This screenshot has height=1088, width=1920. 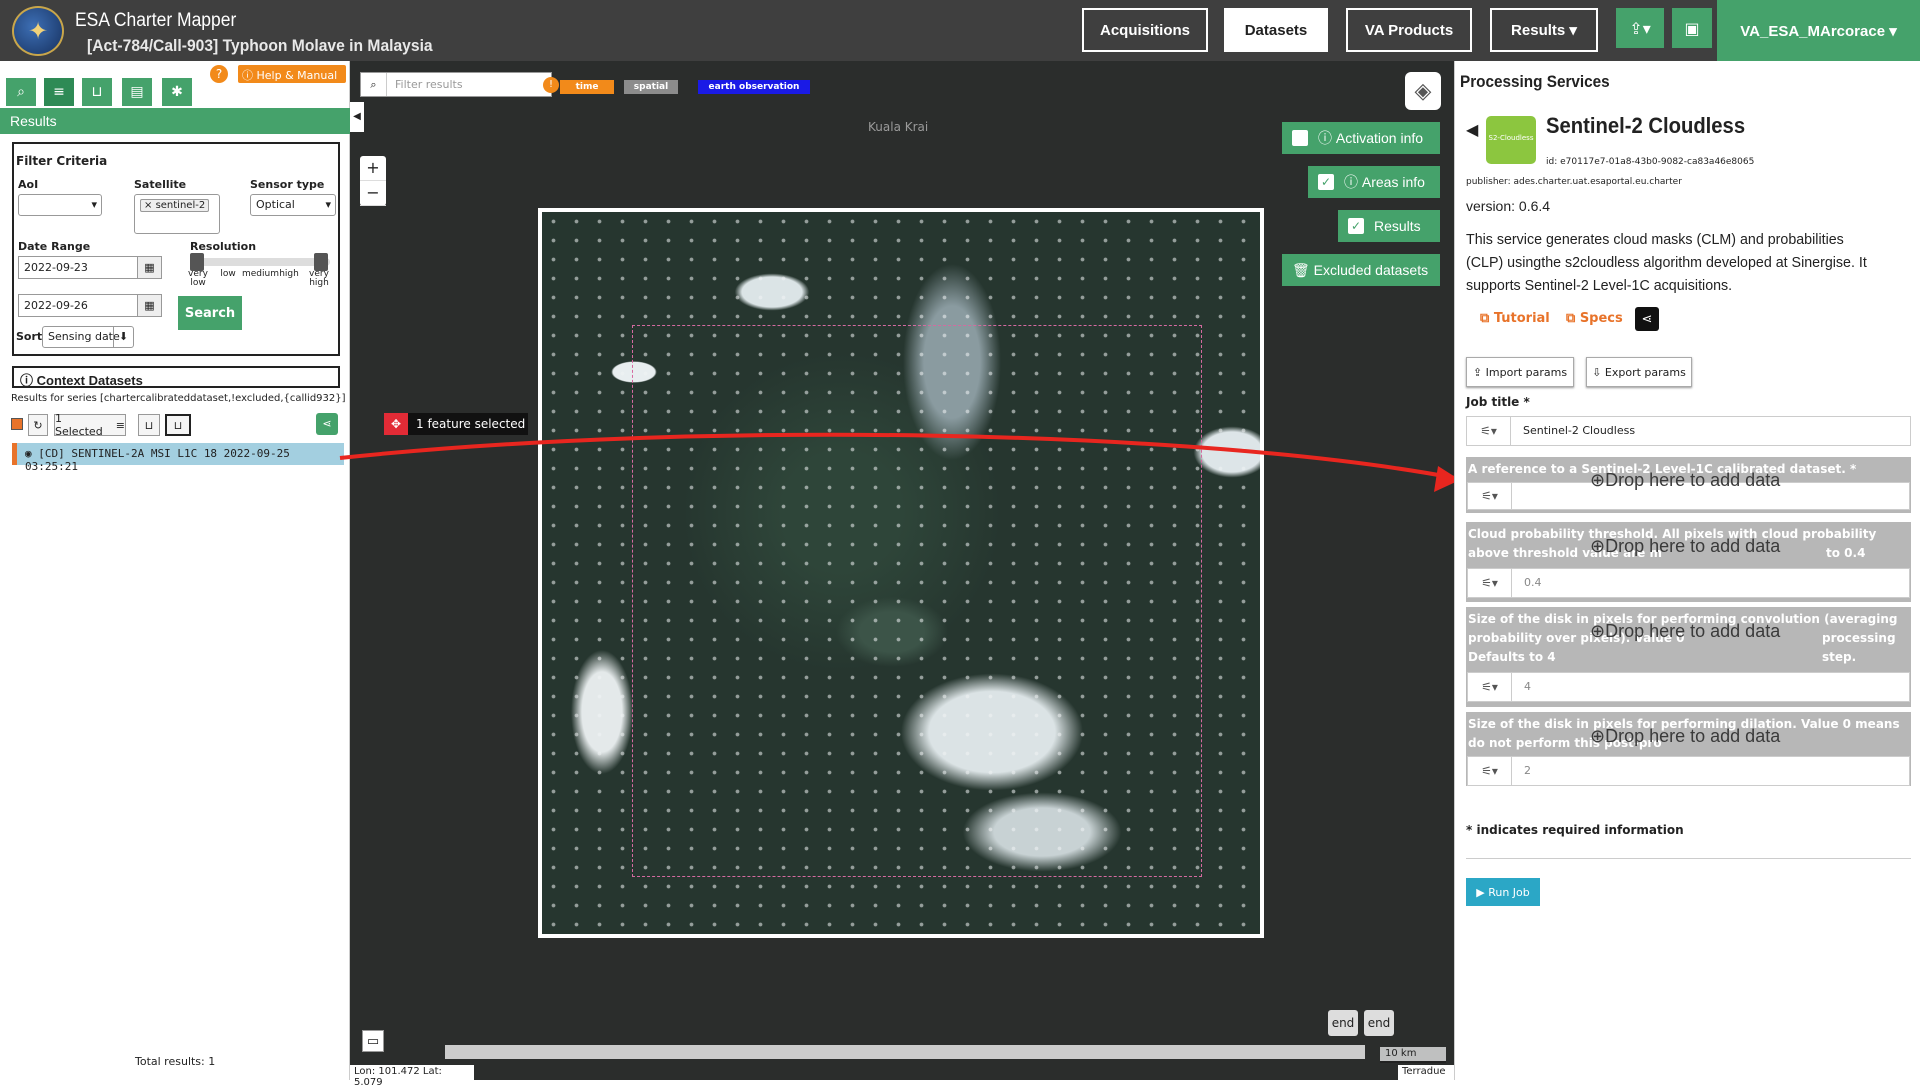 What do you see at coordinates (1601, 318) in the screenshot?
I see `specs-label: Specs` at bounding box center [1601, 318].